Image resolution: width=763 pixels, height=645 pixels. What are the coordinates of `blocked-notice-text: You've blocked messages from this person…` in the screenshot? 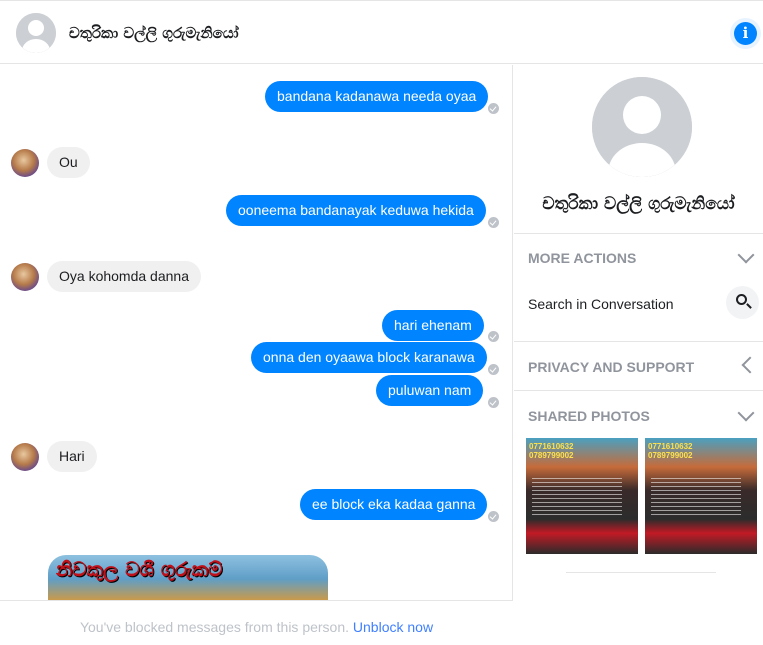 It's located at (214, 627).